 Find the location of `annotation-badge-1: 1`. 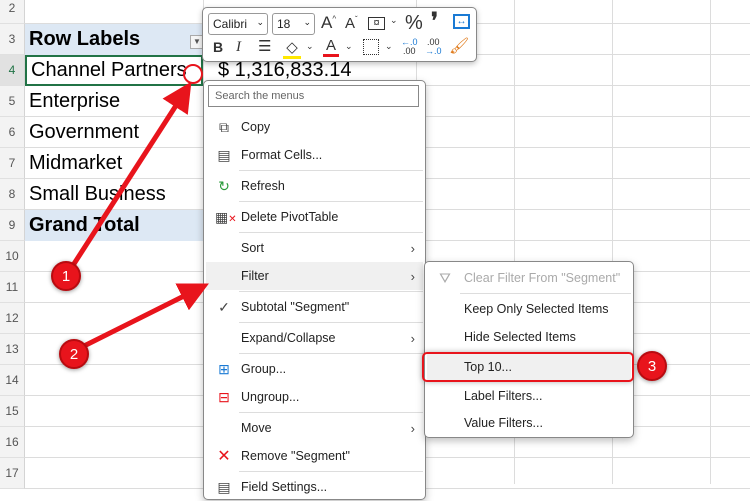

annotation-badge-1: 1 is located at coordinates (66, 276).